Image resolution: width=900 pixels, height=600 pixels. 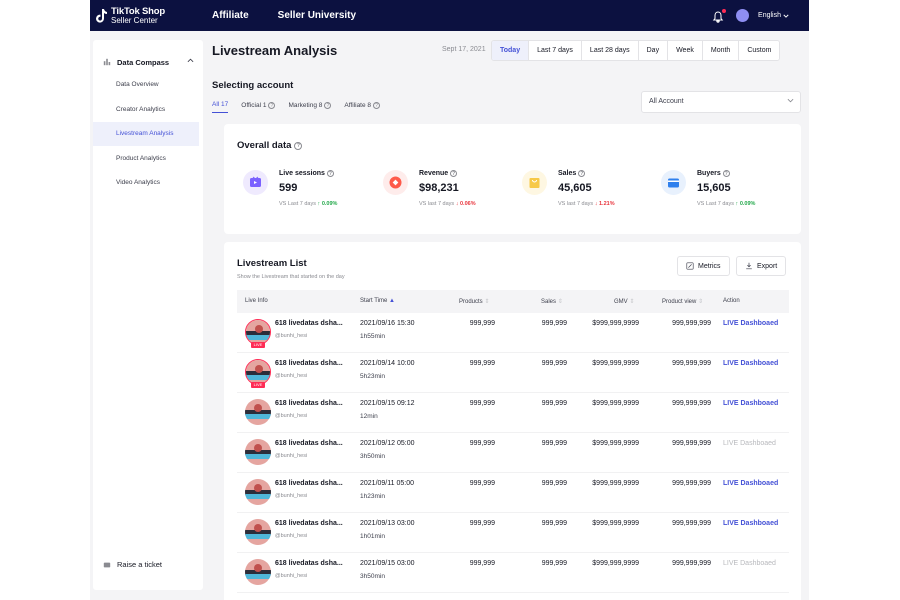 I want to click on tiktok-shop-logo: TikTok Shop Seller Center, so click(x=140, y=15).